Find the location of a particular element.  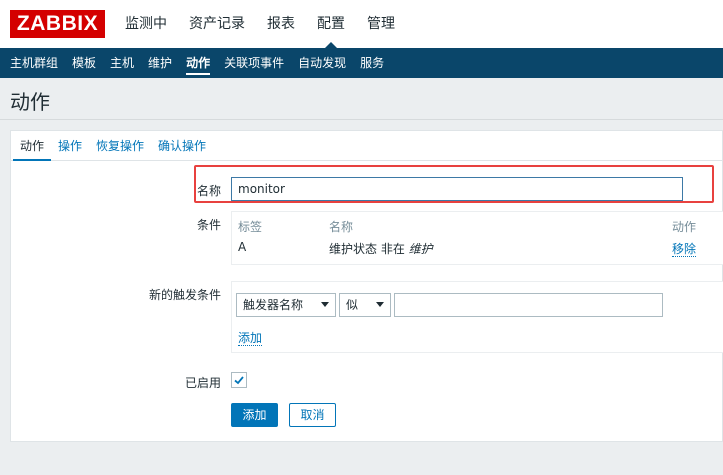

page-title: 动作 is located at coordinates (30, 102).